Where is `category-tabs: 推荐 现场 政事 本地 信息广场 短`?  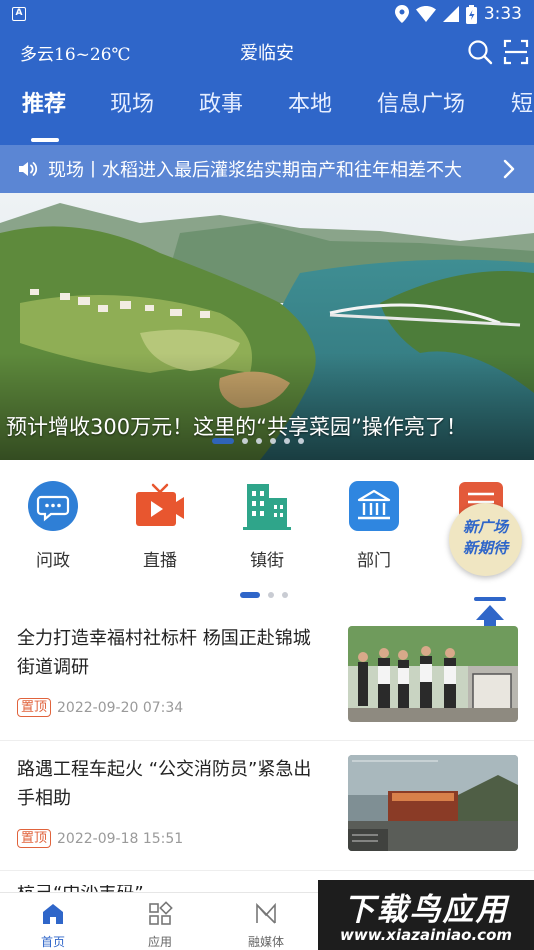 category-tabs: 推荐 现场 政事 本地 信息广场 短 is located at coordinates (267, 110).